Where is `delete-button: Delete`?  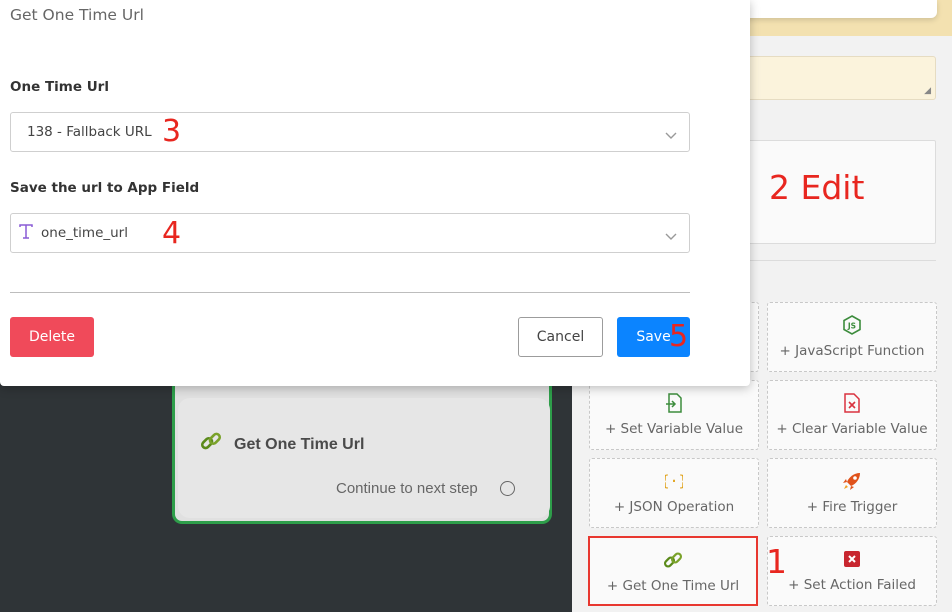
delete-button: Delete is located at coordinates (52, 337).